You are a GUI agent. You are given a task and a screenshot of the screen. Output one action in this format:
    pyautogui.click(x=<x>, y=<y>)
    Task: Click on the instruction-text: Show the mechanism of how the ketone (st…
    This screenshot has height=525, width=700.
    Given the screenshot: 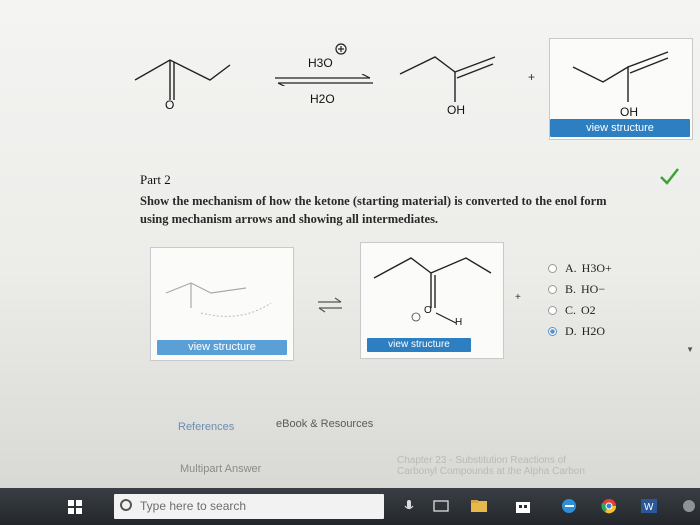 What is the action you would take?
    pyautogui.click(x=412, y=210)
    